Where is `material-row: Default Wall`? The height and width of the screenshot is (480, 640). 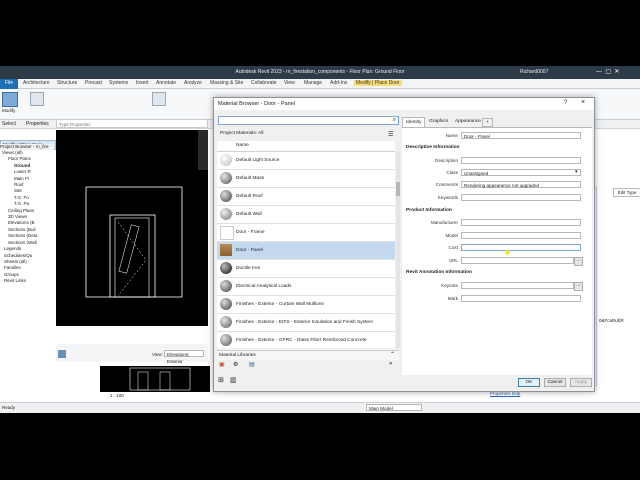
material-row: Default Wall is located at coordinates (306, 215).